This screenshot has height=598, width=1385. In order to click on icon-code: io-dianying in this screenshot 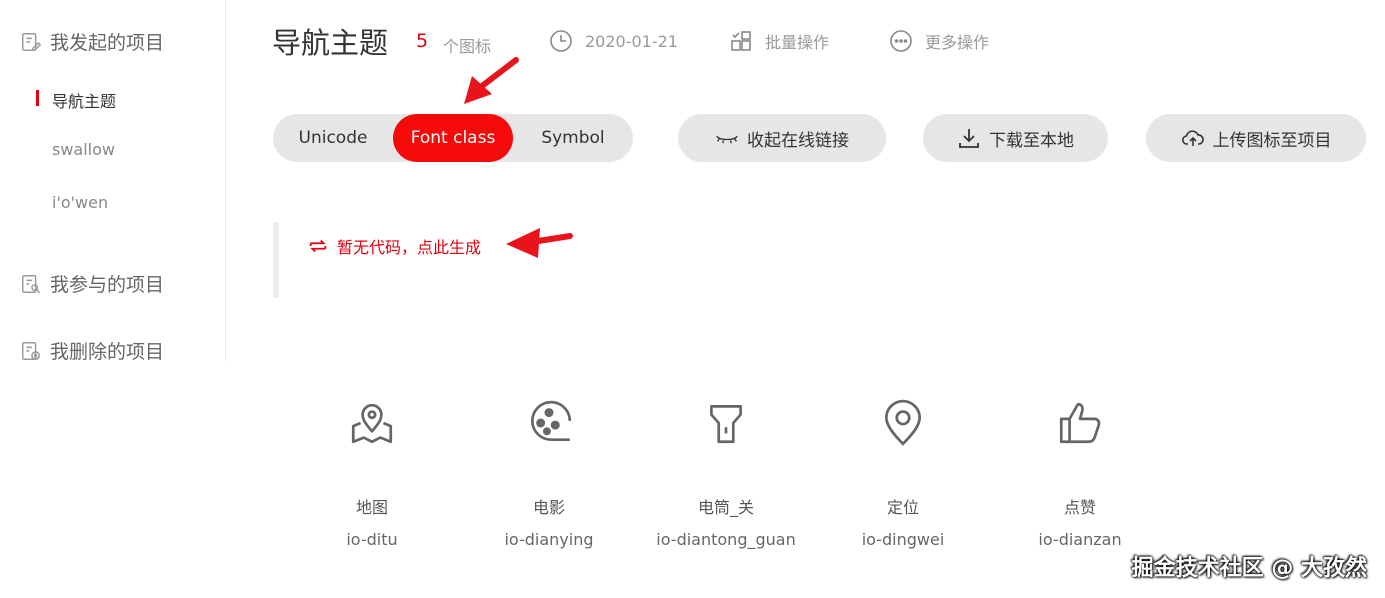, I will do `click(549, 539)`.